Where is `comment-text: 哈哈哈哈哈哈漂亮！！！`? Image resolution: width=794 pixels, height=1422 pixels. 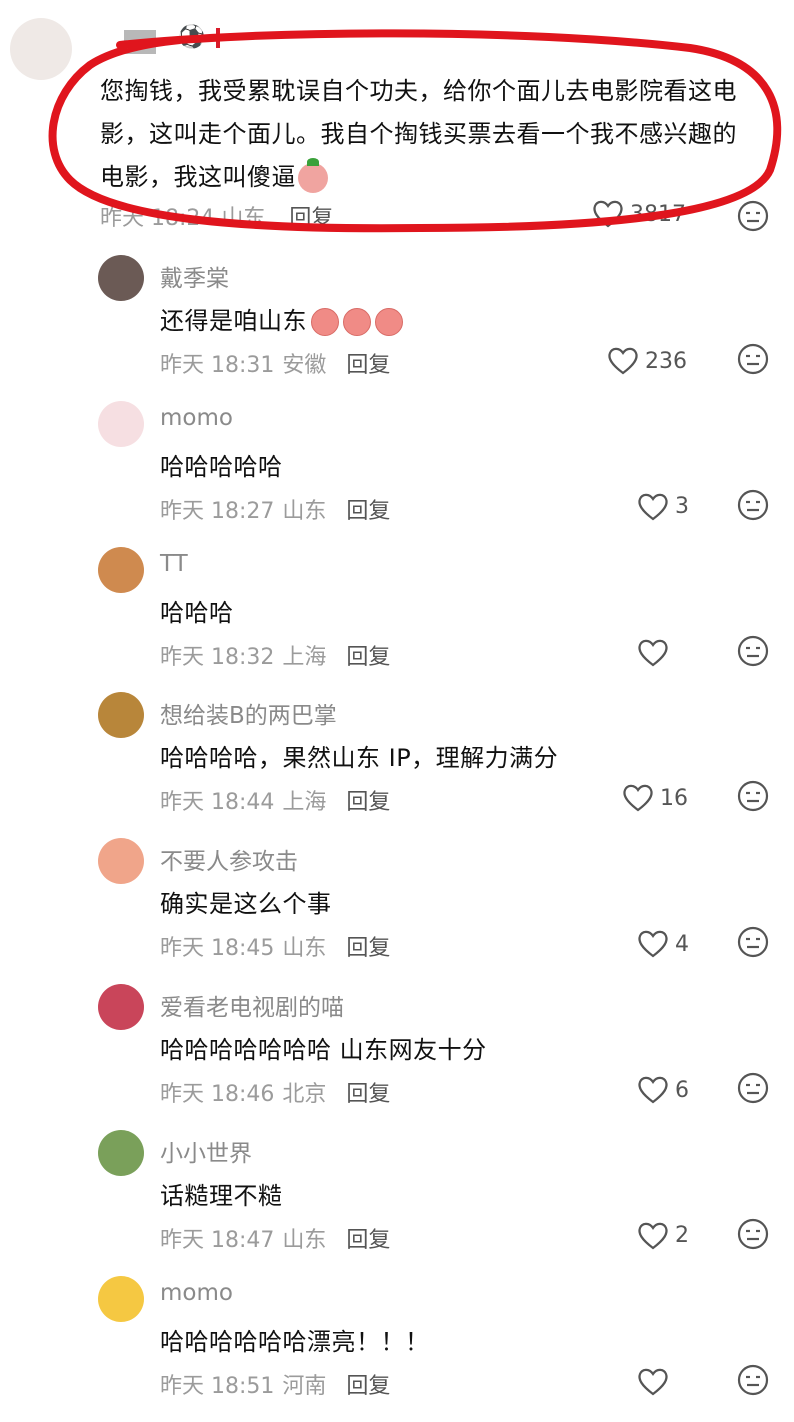
comment-text: 哈哈哈哈哈哈漂亮！！！ is located at coordinates (295, 1341).